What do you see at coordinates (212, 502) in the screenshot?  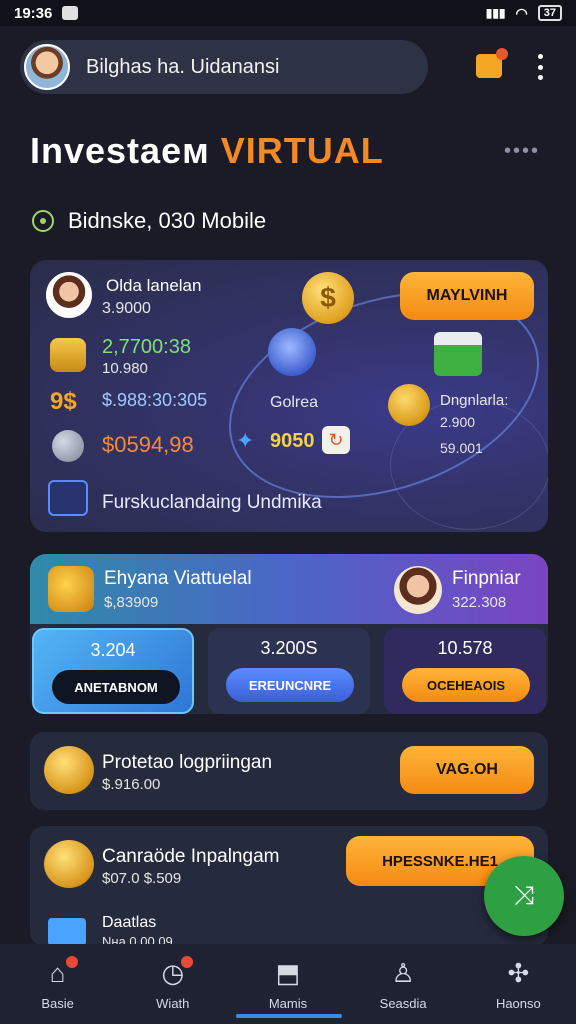 I see `card-footer-text: Furskuclandaing Undmika` at bounding box center [212, 502].